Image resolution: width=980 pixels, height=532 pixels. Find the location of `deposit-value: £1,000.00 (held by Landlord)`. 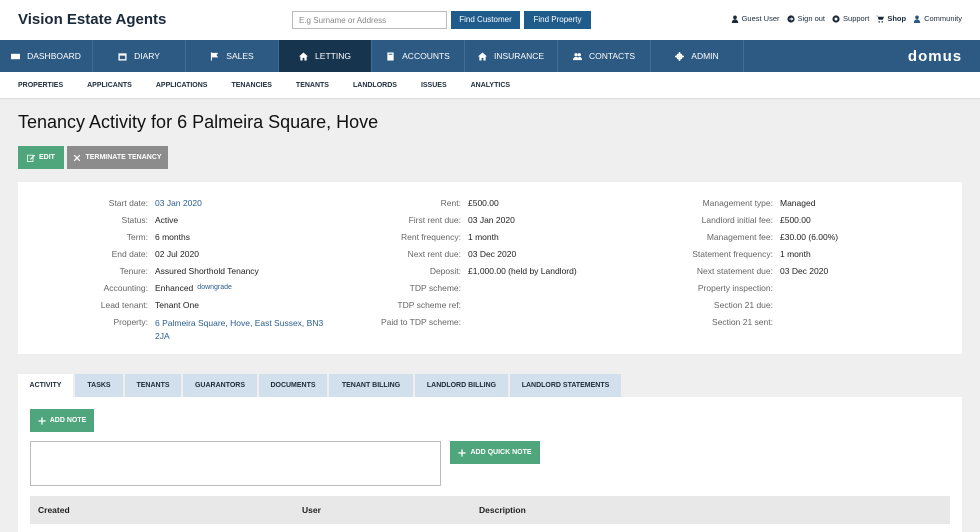

deposit-value: £1,000.00 (held by Landlord) is located at coordinates (522, 271).